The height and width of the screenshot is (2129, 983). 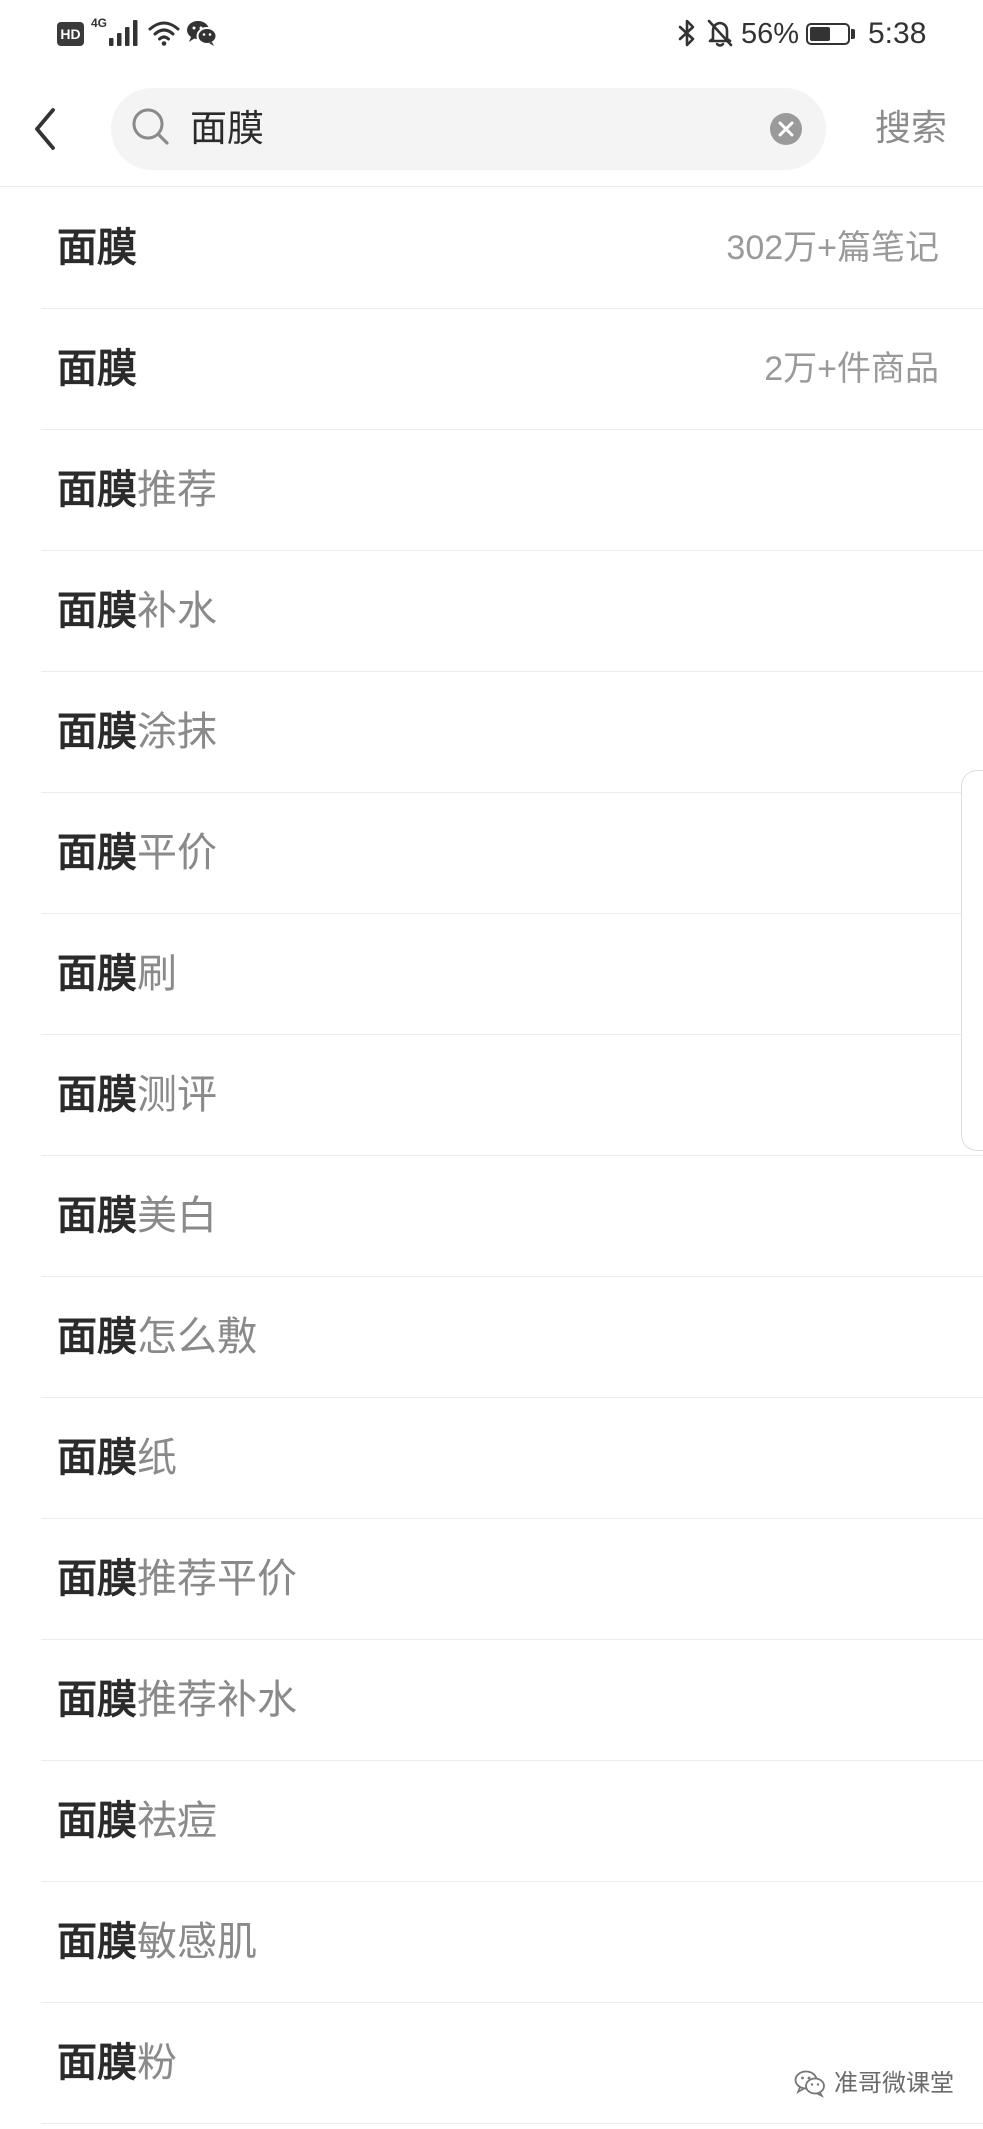 I want to click on suggestion-completion-text: 推荐, so click(x=177, y=490).